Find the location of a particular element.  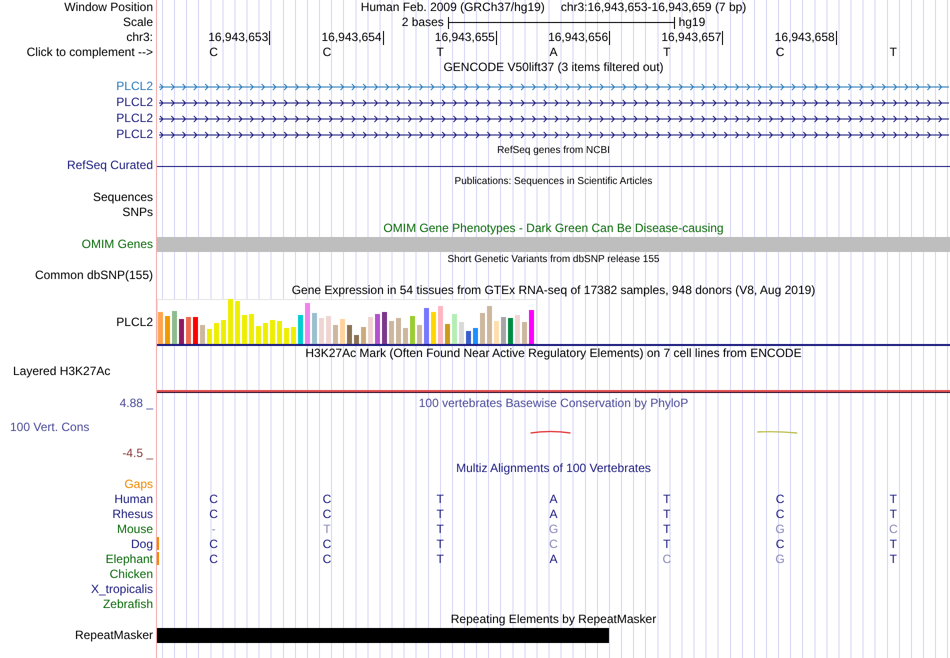

repeat-element-bar is located at coordinates (383, 636).